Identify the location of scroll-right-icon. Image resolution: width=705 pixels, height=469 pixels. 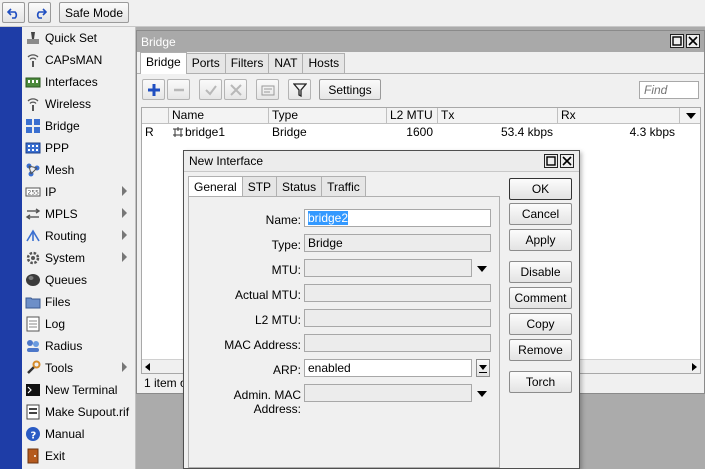
(694, 367).